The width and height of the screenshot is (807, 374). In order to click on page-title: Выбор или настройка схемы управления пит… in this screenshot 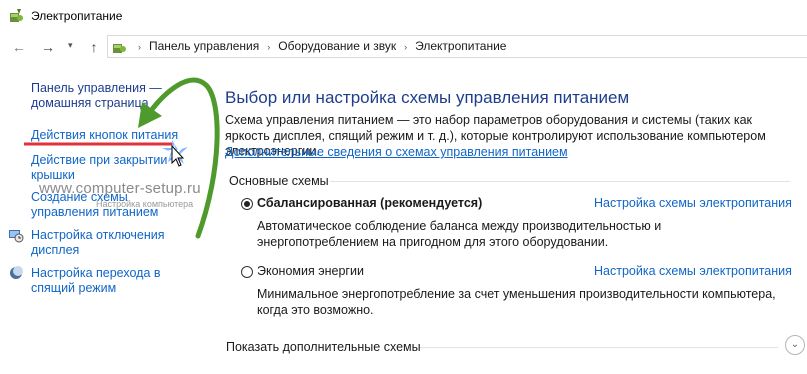, I will do `click(427, 97)`.